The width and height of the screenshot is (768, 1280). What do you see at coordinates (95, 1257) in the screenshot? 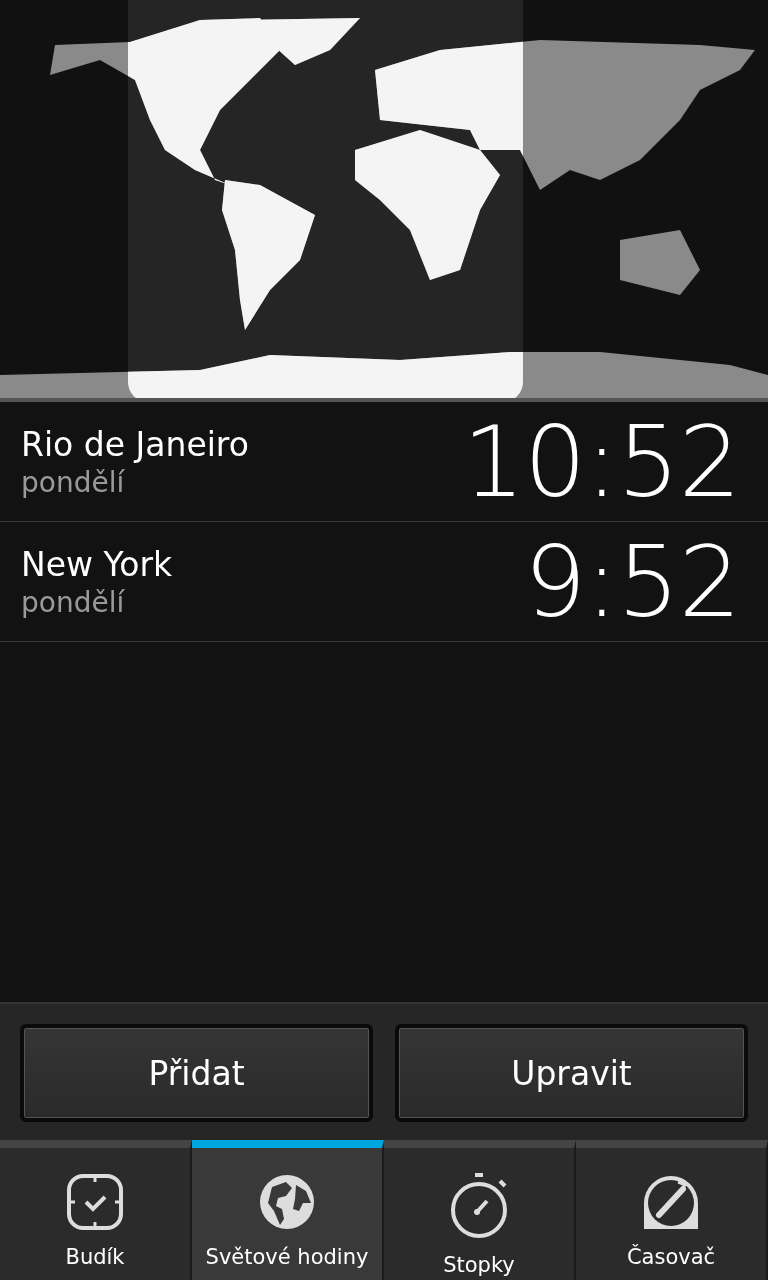
I see `tab-label: Budík` at bounding box center [95, 1257].